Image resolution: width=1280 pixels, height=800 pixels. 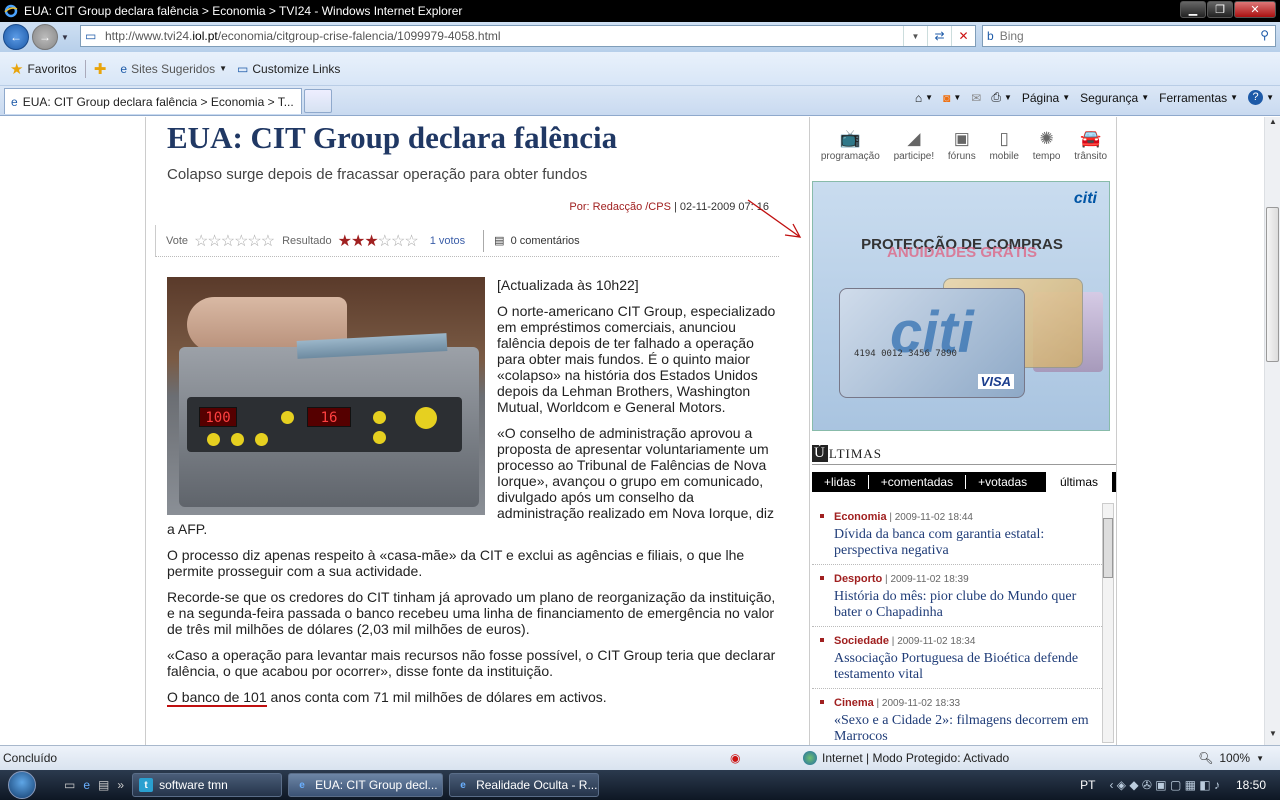 I want to click on windows-logo-icon, so click(x=22, y=785).